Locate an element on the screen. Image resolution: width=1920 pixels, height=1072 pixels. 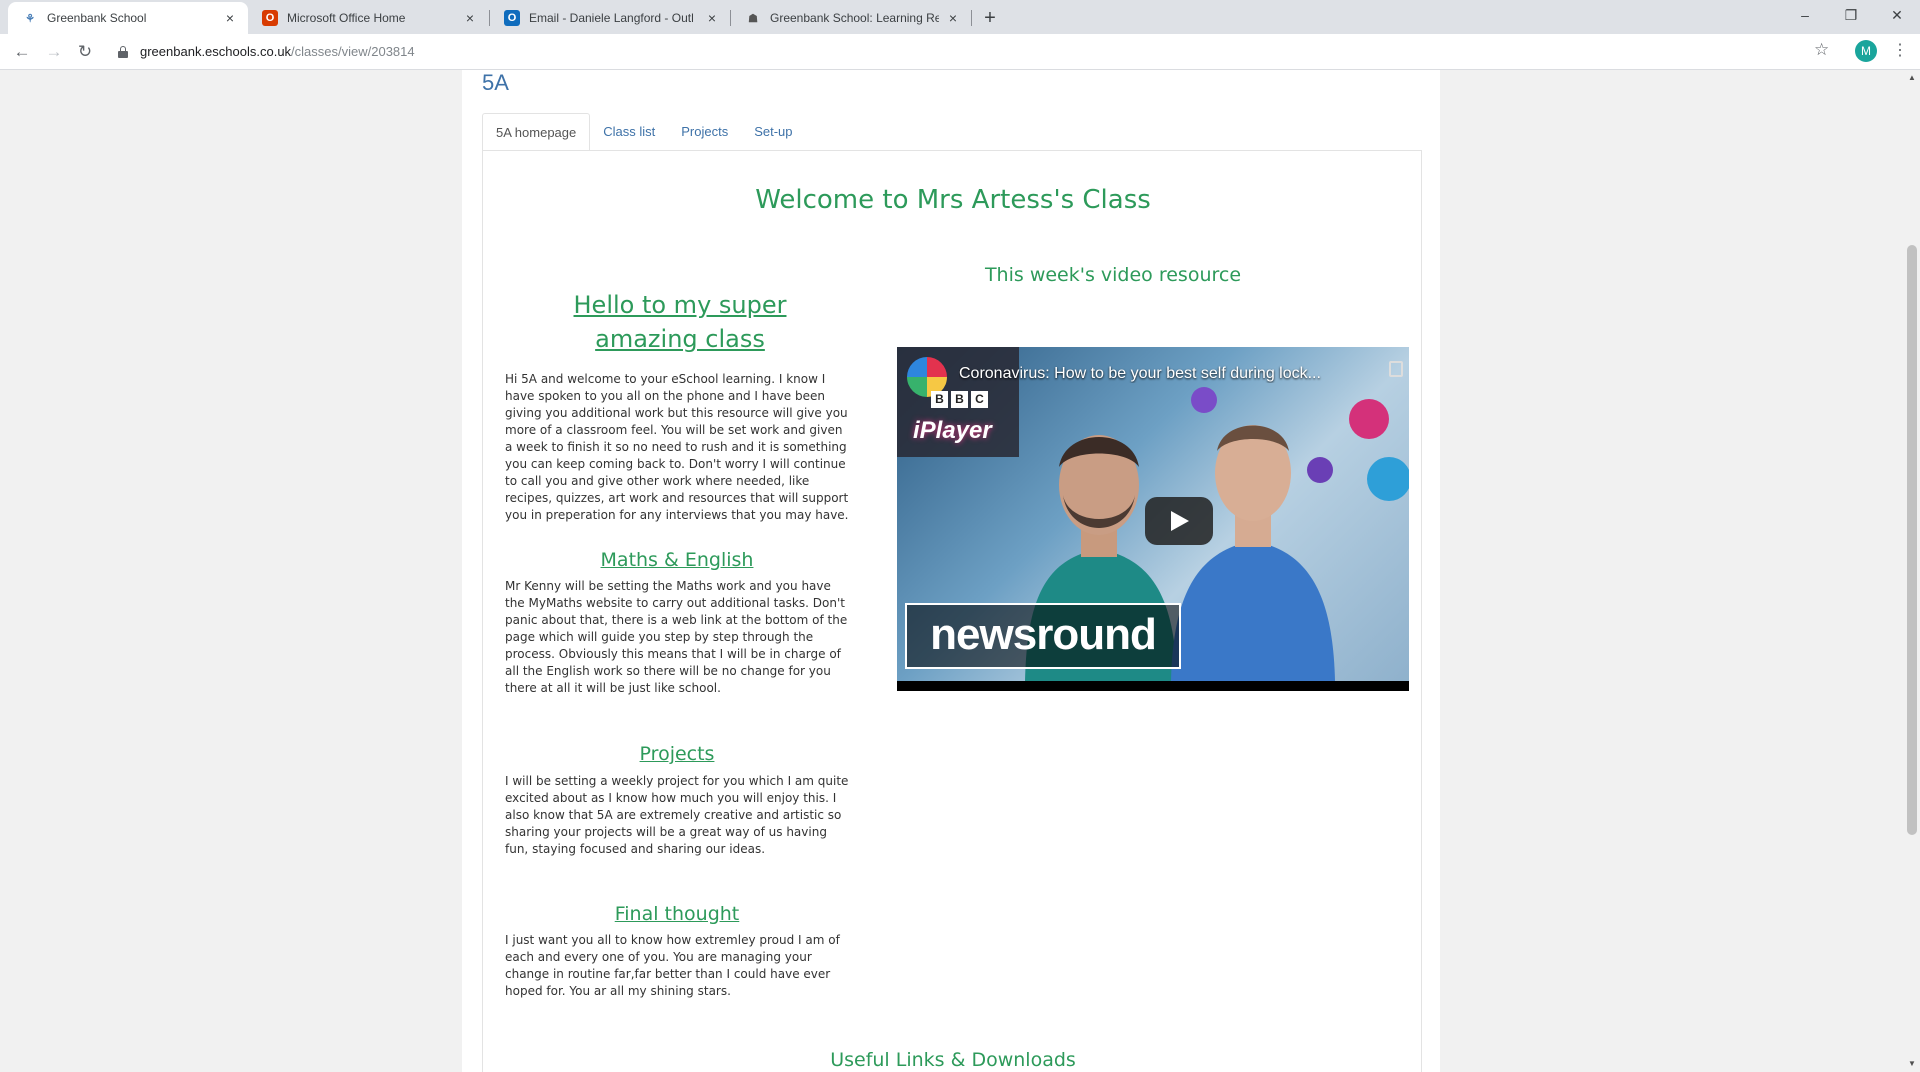
video-bottom-bar is located at coordinates (1153, 686).